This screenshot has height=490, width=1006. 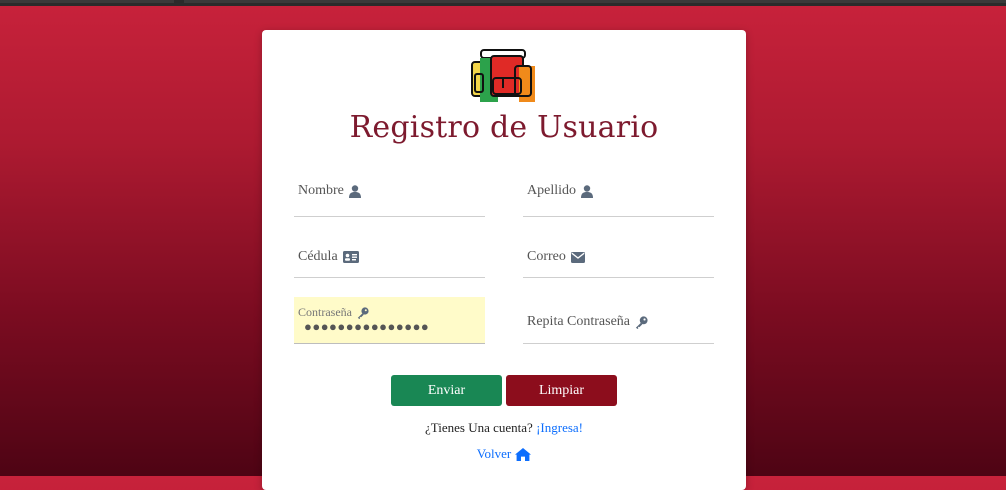 I want to click on apellido-field: Apellido, so click(x=618, y=193).